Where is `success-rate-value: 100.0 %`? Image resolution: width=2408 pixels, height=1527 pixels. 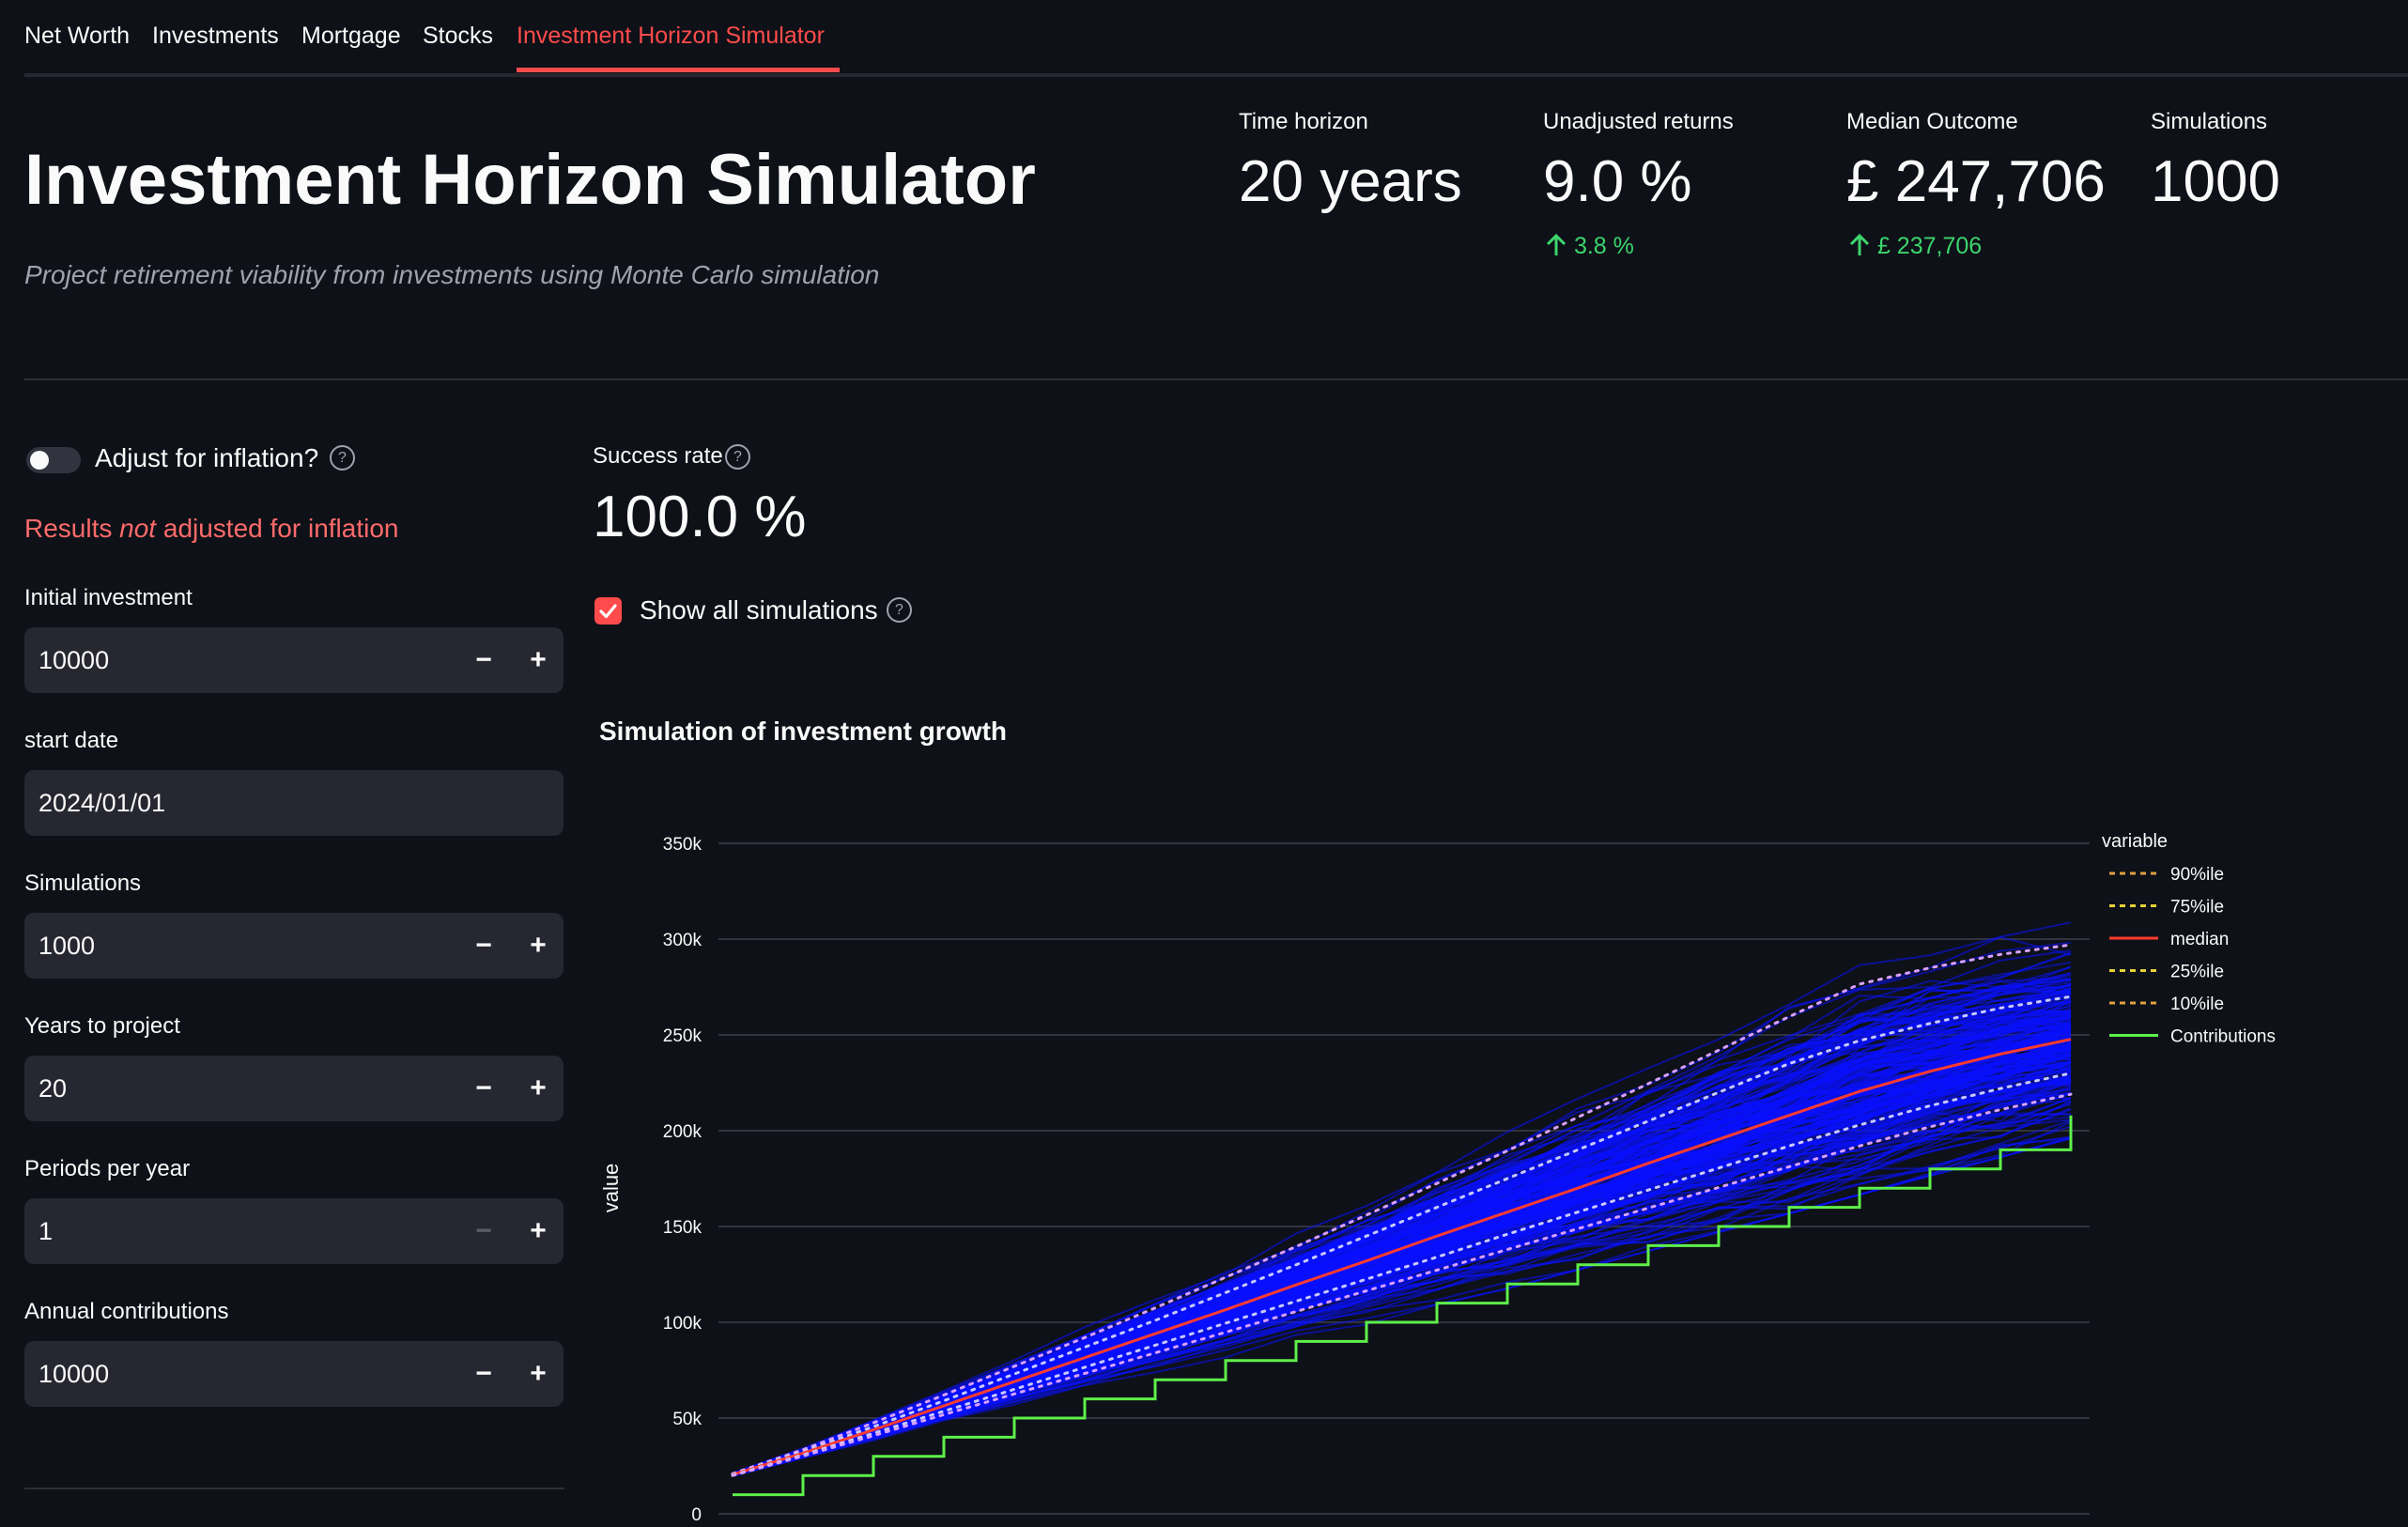 success-rate-value: 100.0 % is located at coordinates (700, 517).